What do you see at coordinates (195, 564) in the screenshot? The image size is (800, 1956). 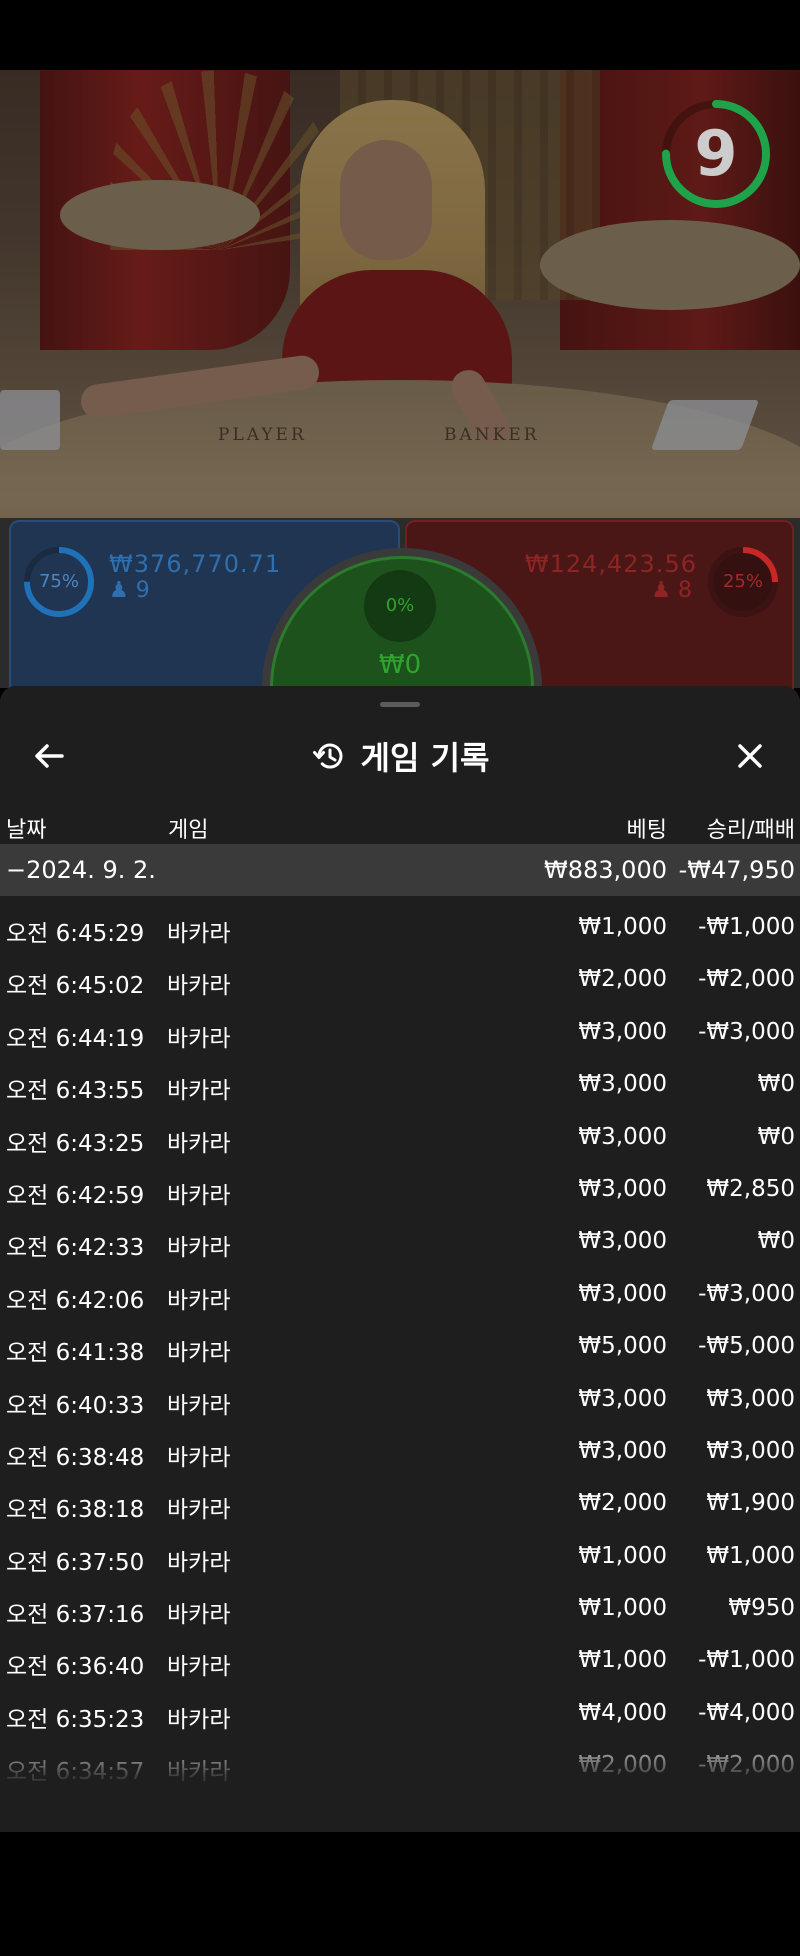 I see `player-bet-amount: ₩376,770.71` at bounding box center [195, 564].